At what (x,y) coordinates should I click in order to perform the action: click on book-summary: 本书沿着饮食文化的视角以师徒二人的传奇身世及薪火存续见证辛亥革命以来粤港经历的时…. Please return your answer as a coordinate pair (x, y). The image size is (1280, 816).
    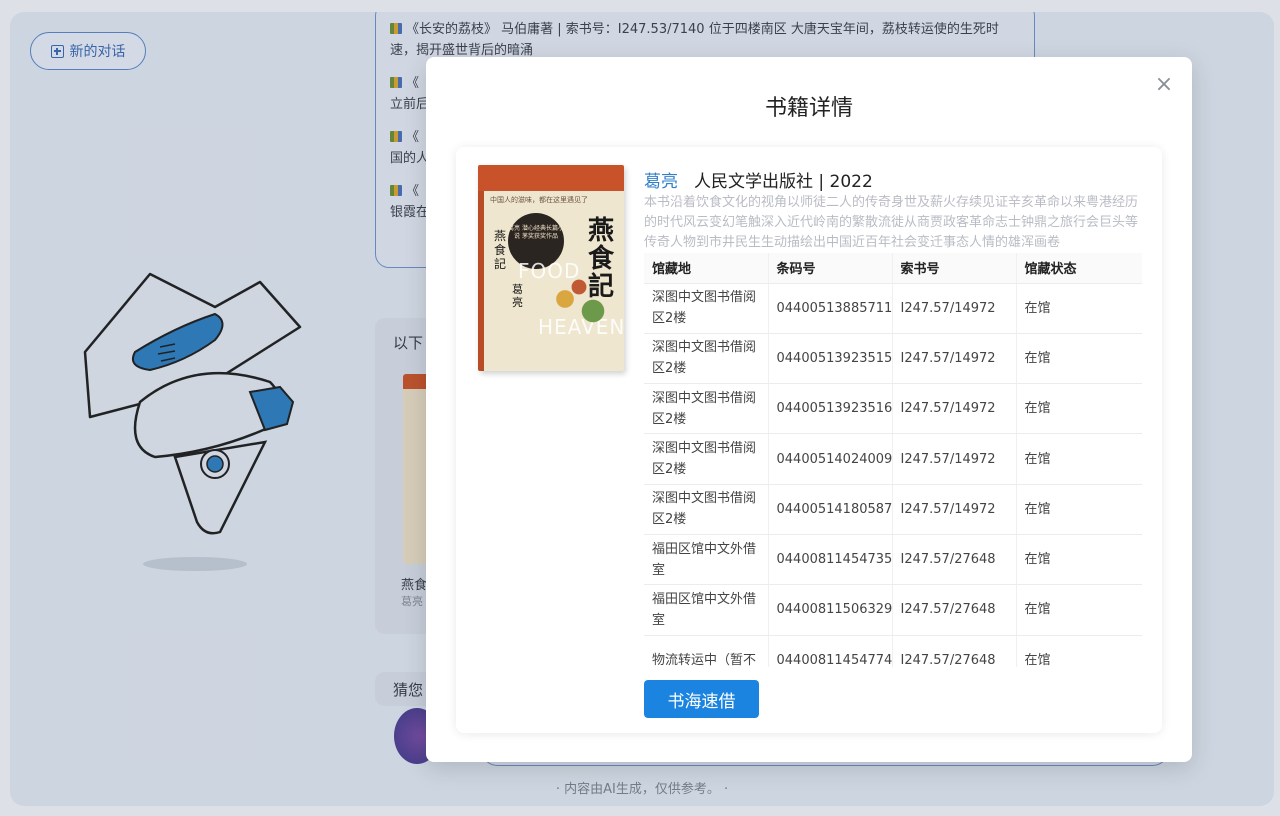
    Looking at the image, I should click on (891, 222).